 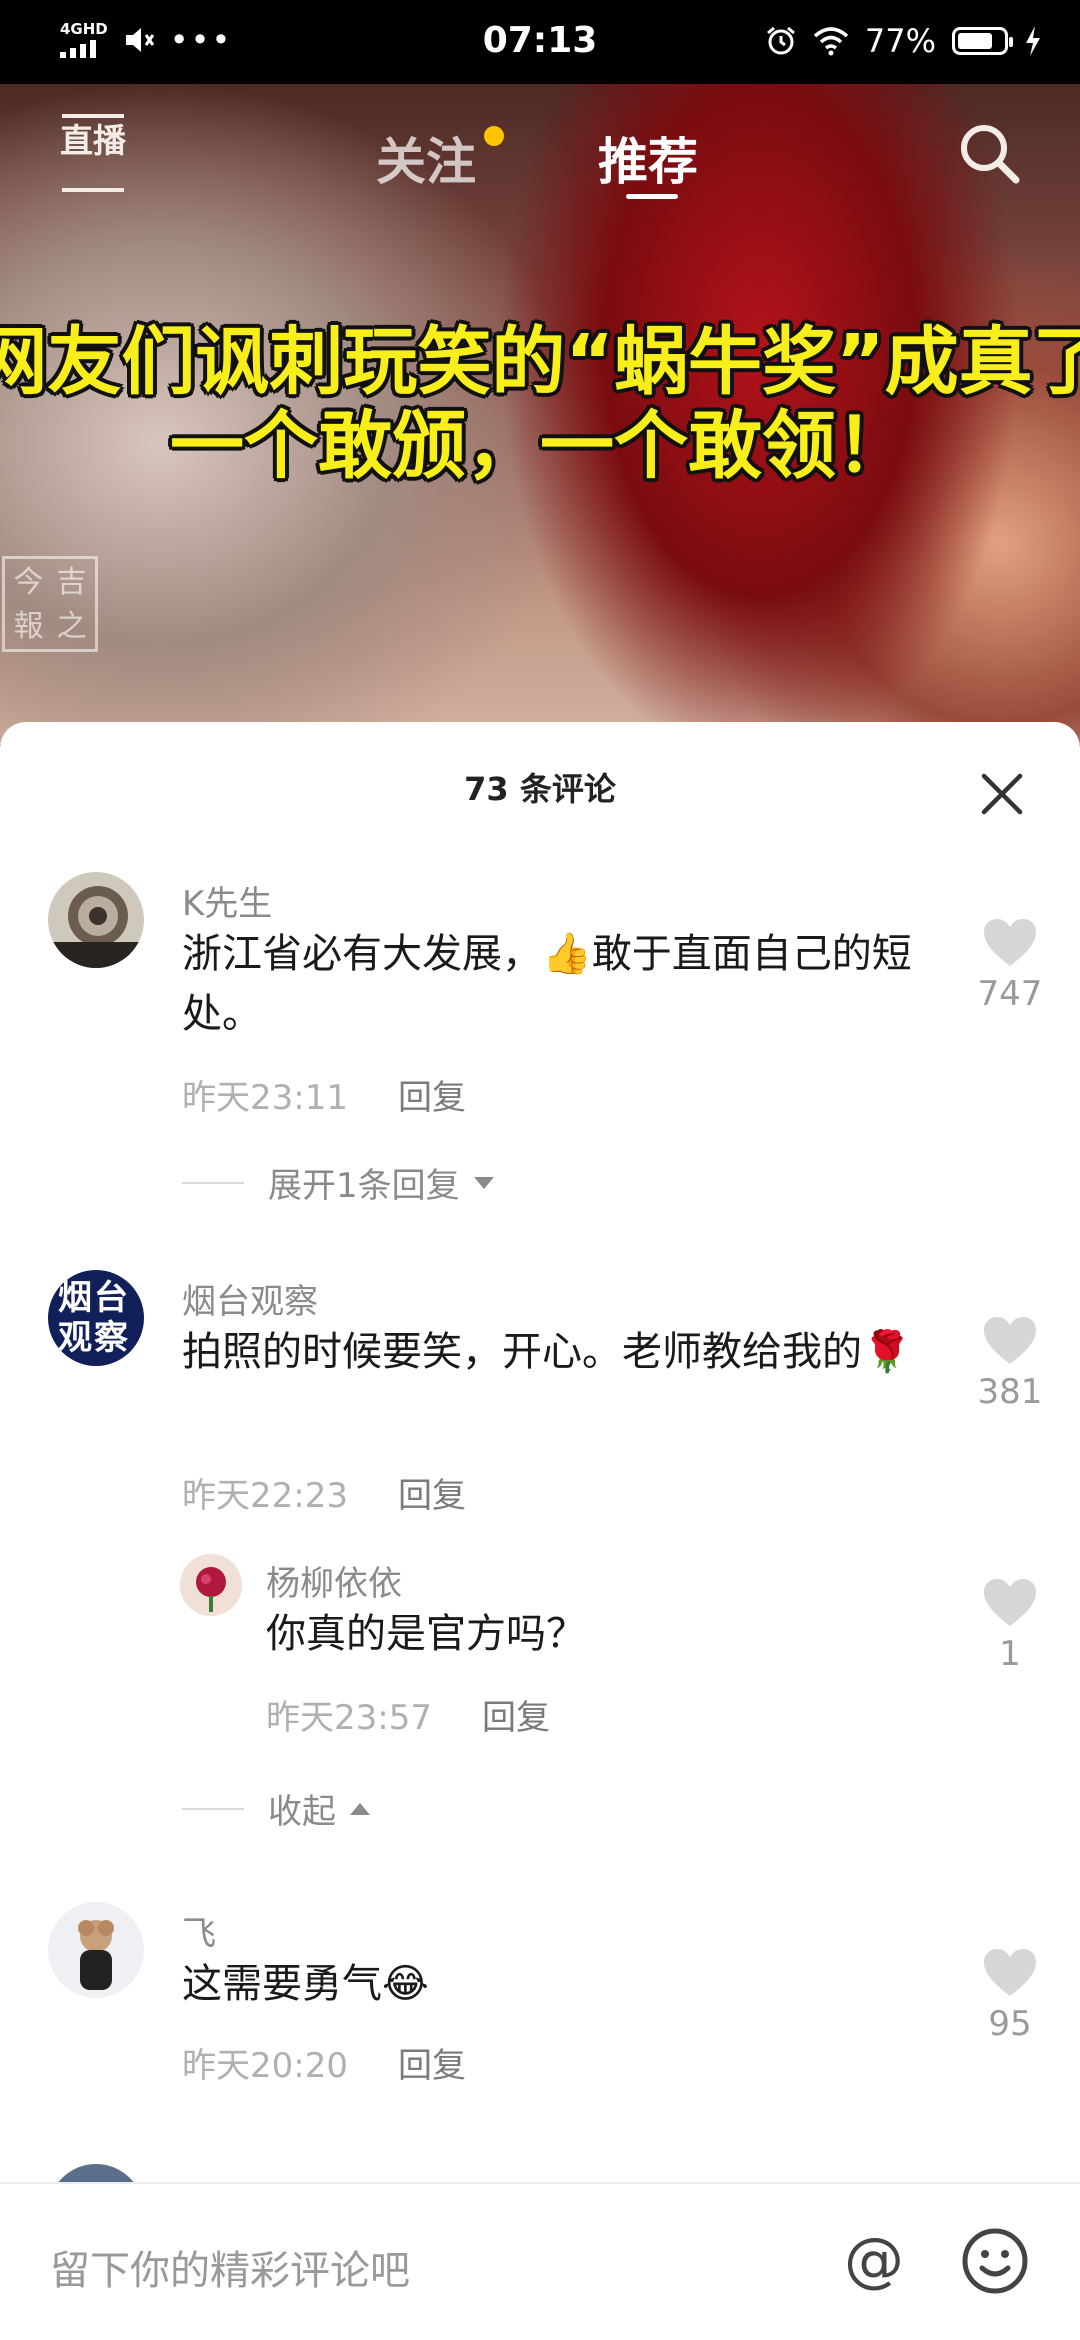 I want to click on status-bar: 4GHD ••• 07:13 77%, so click(x=540, y=42).